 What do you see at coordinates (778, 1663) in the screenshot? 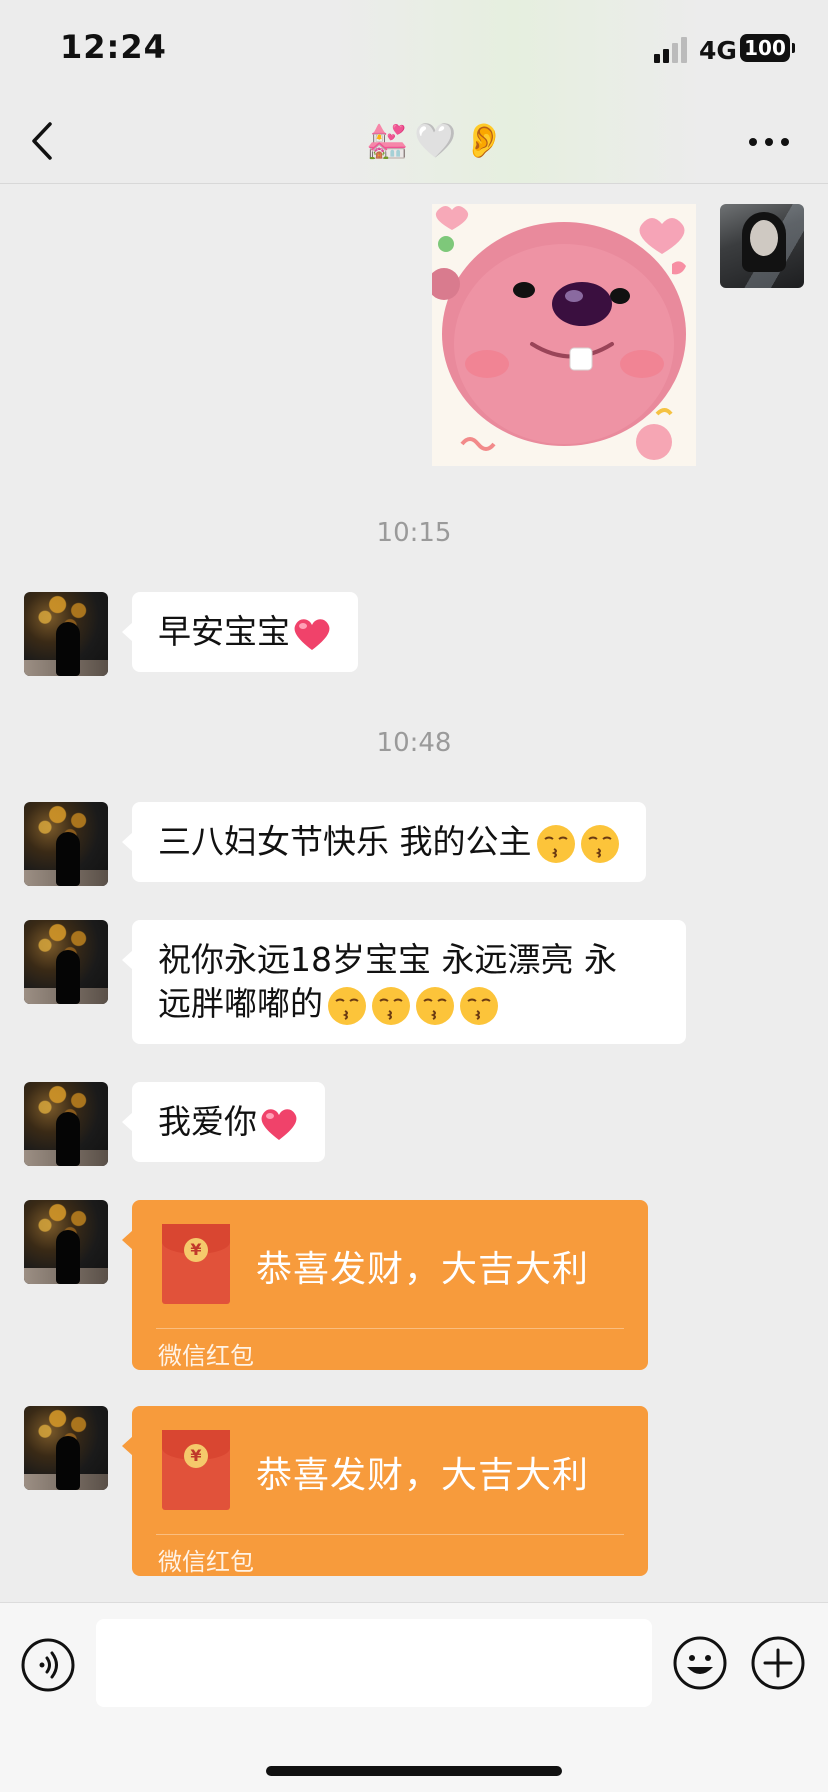
I see `plus-circle-icon` at bounding box center [778, 1663].